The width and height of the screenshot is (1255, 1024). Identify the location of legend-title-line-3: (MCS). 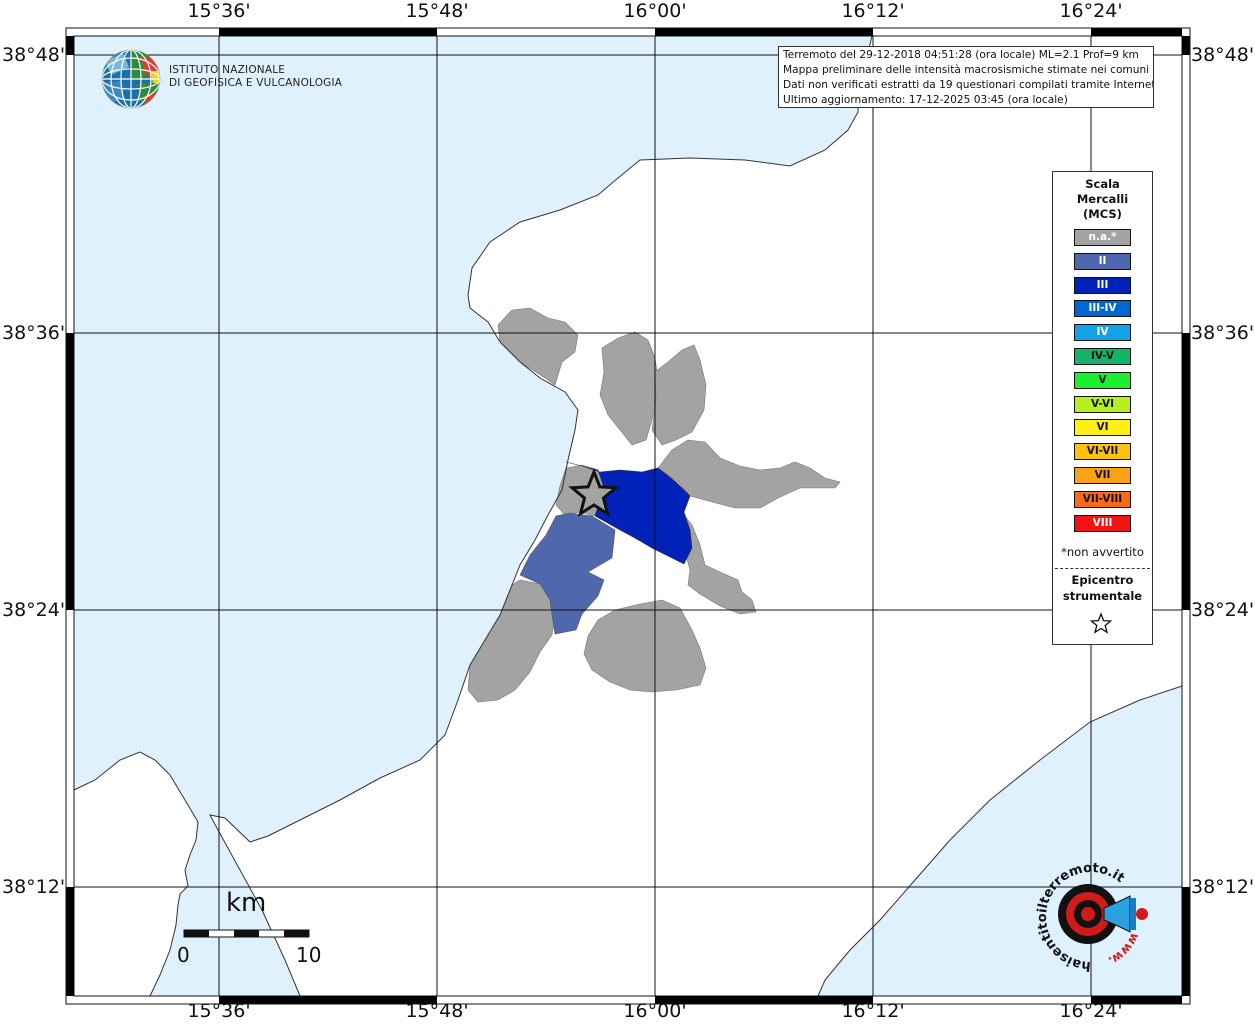
(1102, 214).